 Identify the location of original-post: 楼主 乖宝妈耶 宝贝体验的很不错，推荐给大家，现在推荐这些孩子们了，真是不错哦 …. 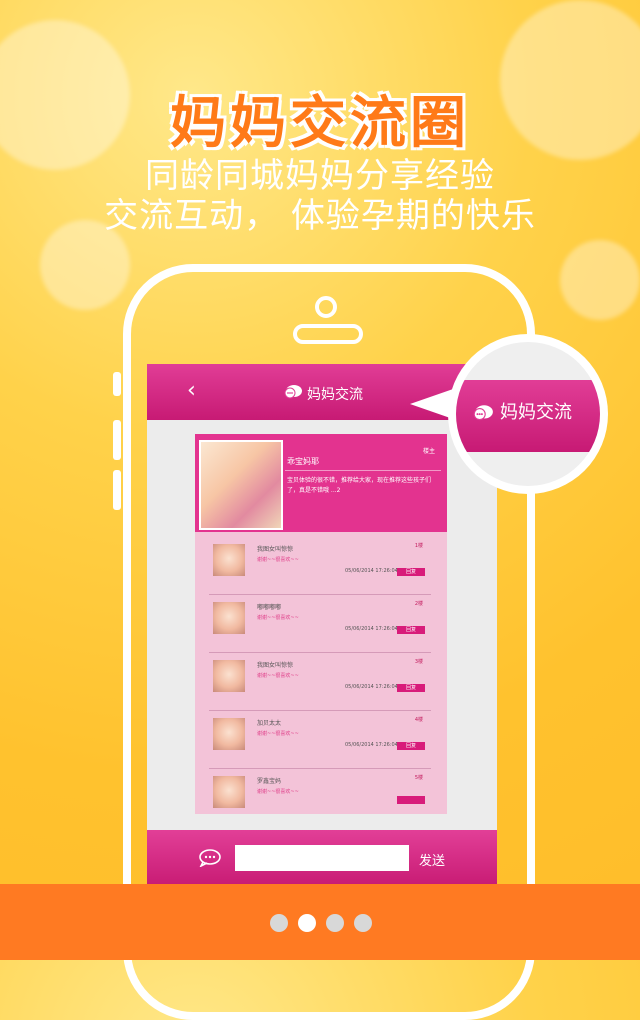
(321, 483).